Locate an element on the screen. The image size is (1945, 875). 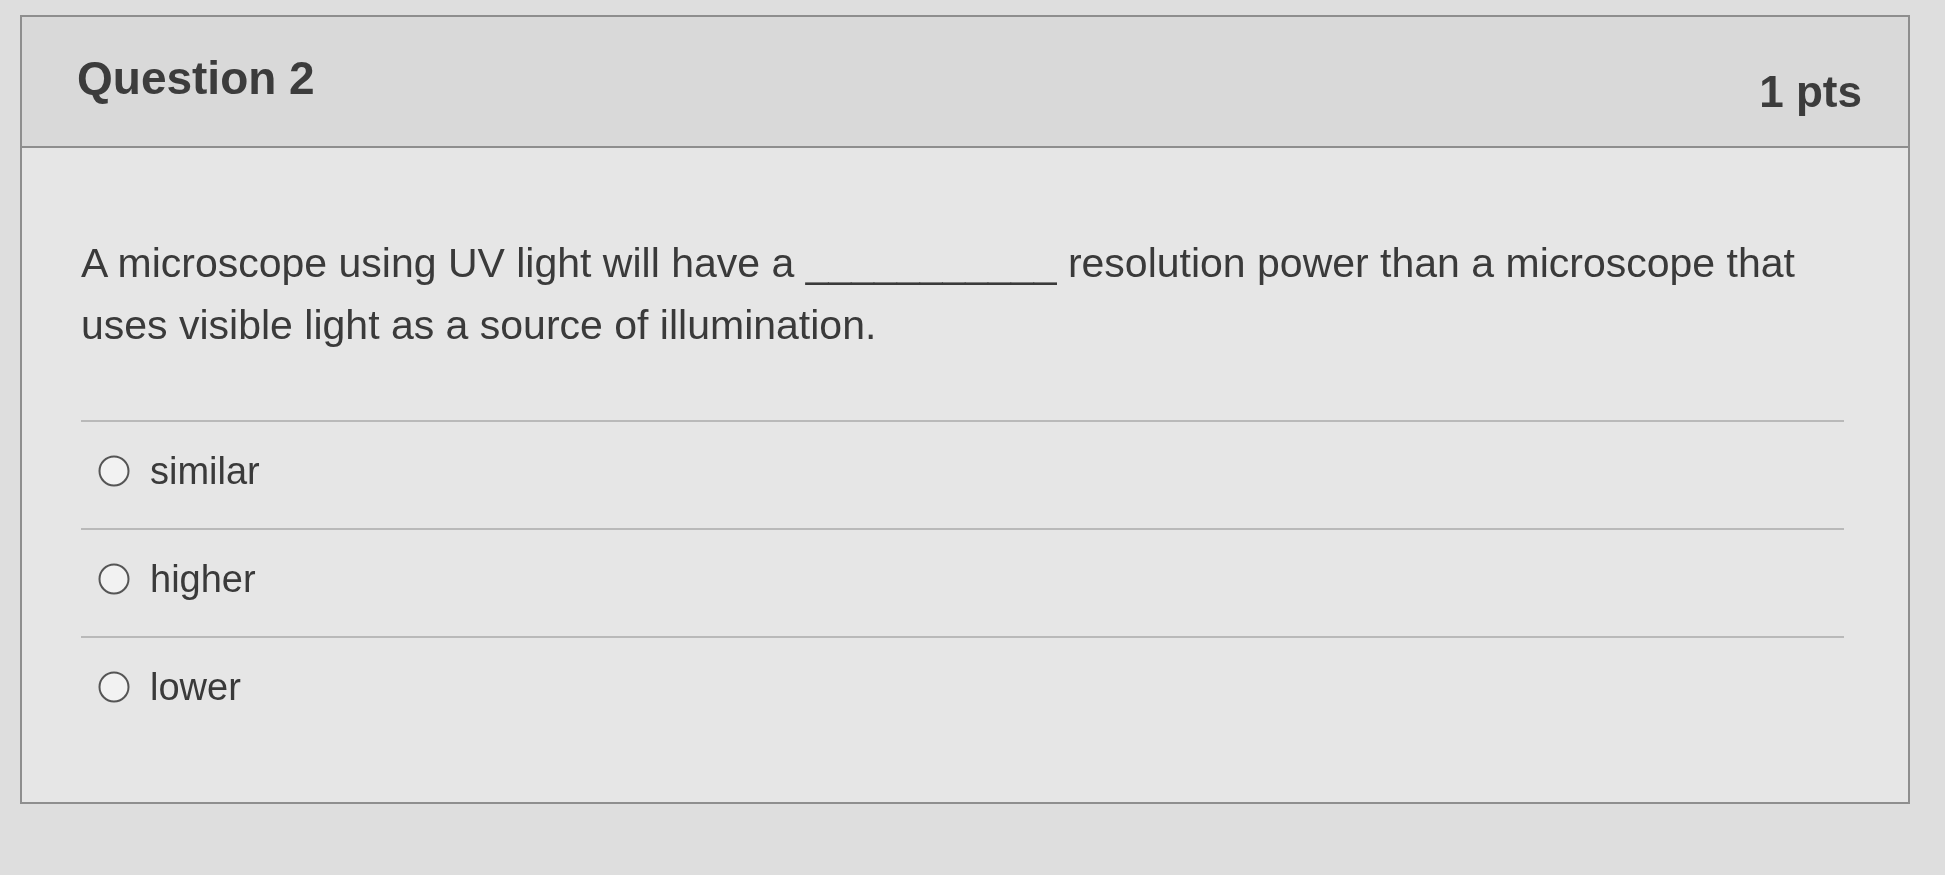
question-text: A microscope using UV light will have a ___________ resolution power than a microscope that uses visible light as a source of illumination. is located at coordinates (938, 294).